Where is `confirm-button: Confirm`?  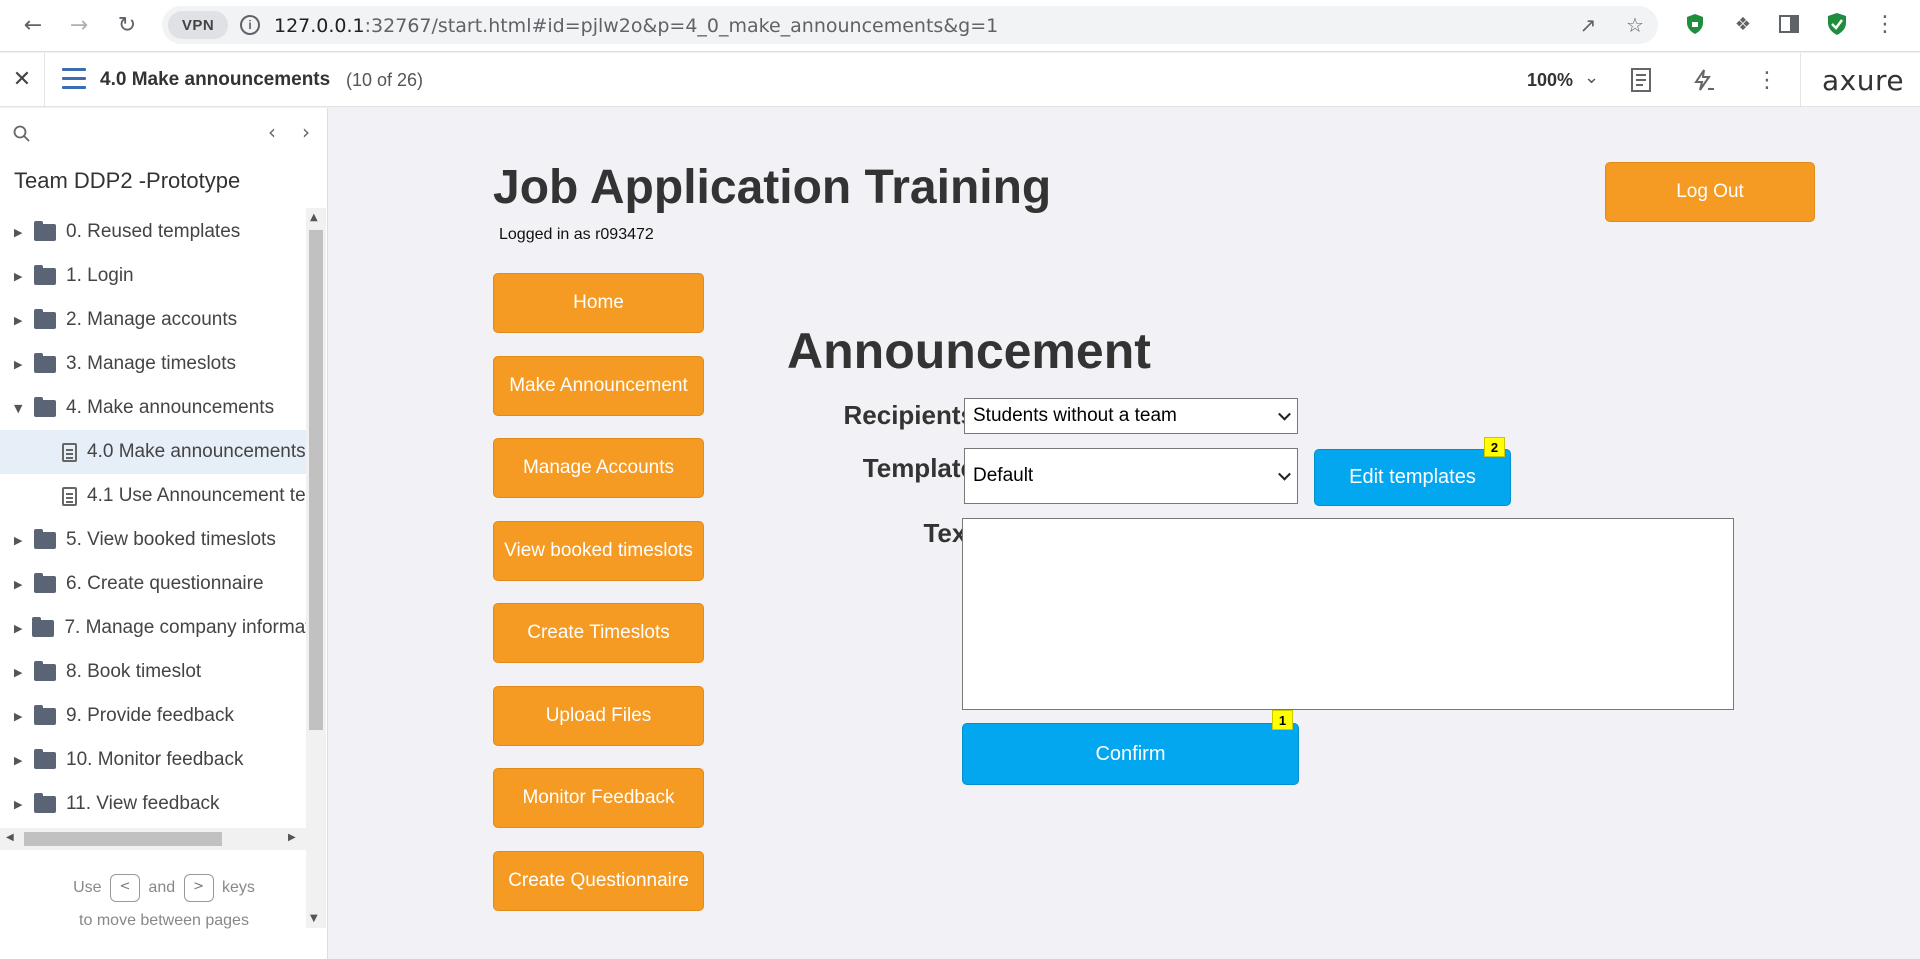
confirm-button: Confirm is located at coordinates (1130, 754).